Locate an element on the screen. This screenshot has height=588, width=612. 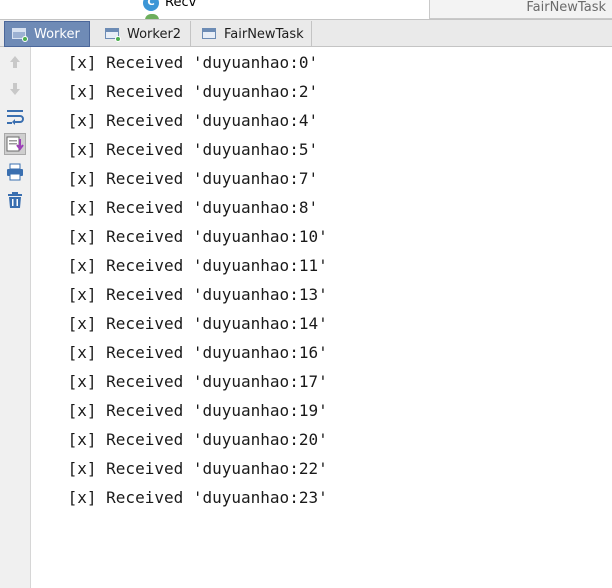
tab-label: FairNewTask is located at coordinates (264, 34).